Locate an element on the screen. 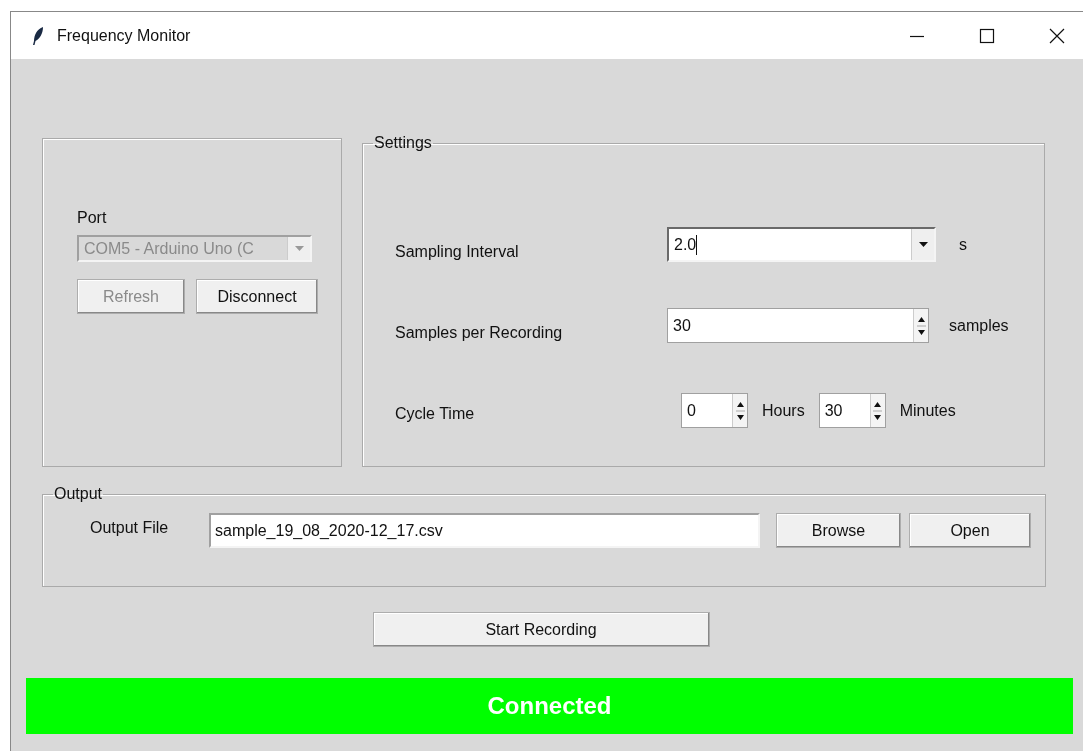 The width and height of the screenshot is (1083, 751). window-title: Frequency Monitor is located at coordinates (124, 35).